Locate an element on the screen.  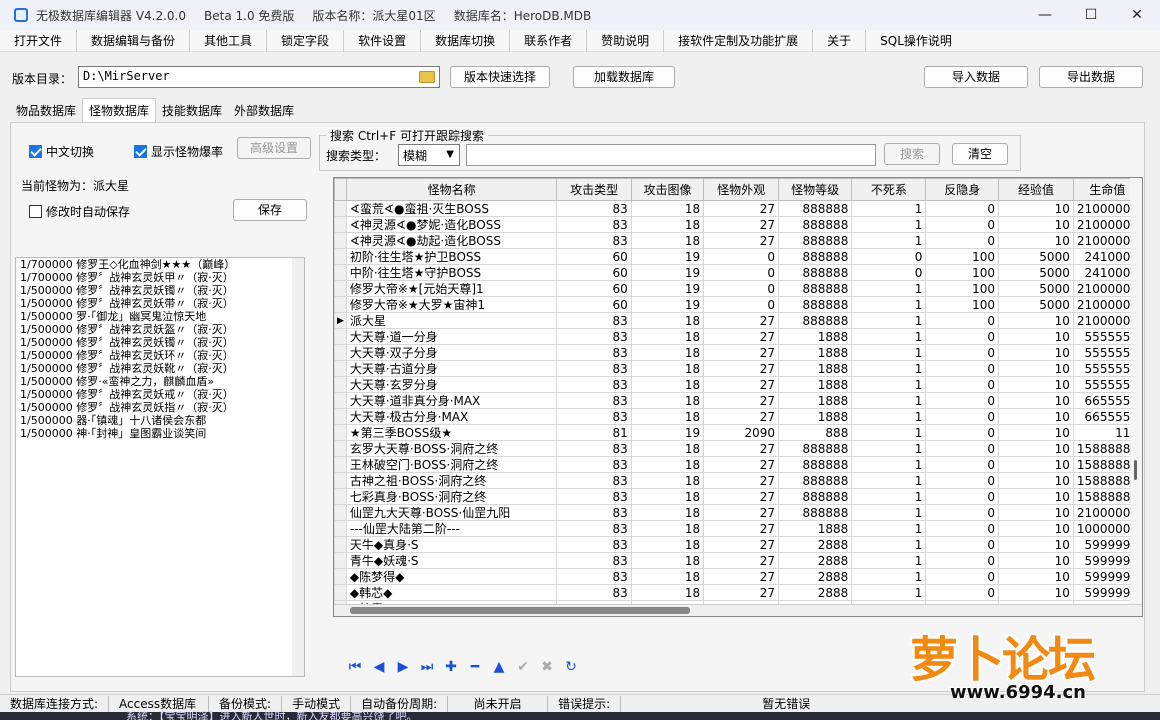
cn-switch-checkbox: 中文切换 is located at coordinates (61, 151).